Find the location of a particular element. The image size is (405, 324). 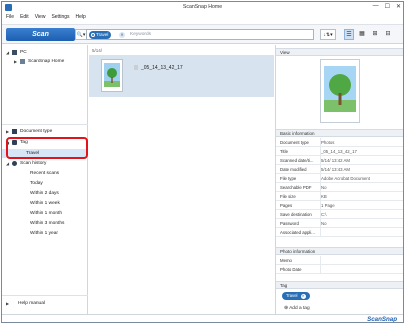

menu-view: View is located at coordinates (40, 18).